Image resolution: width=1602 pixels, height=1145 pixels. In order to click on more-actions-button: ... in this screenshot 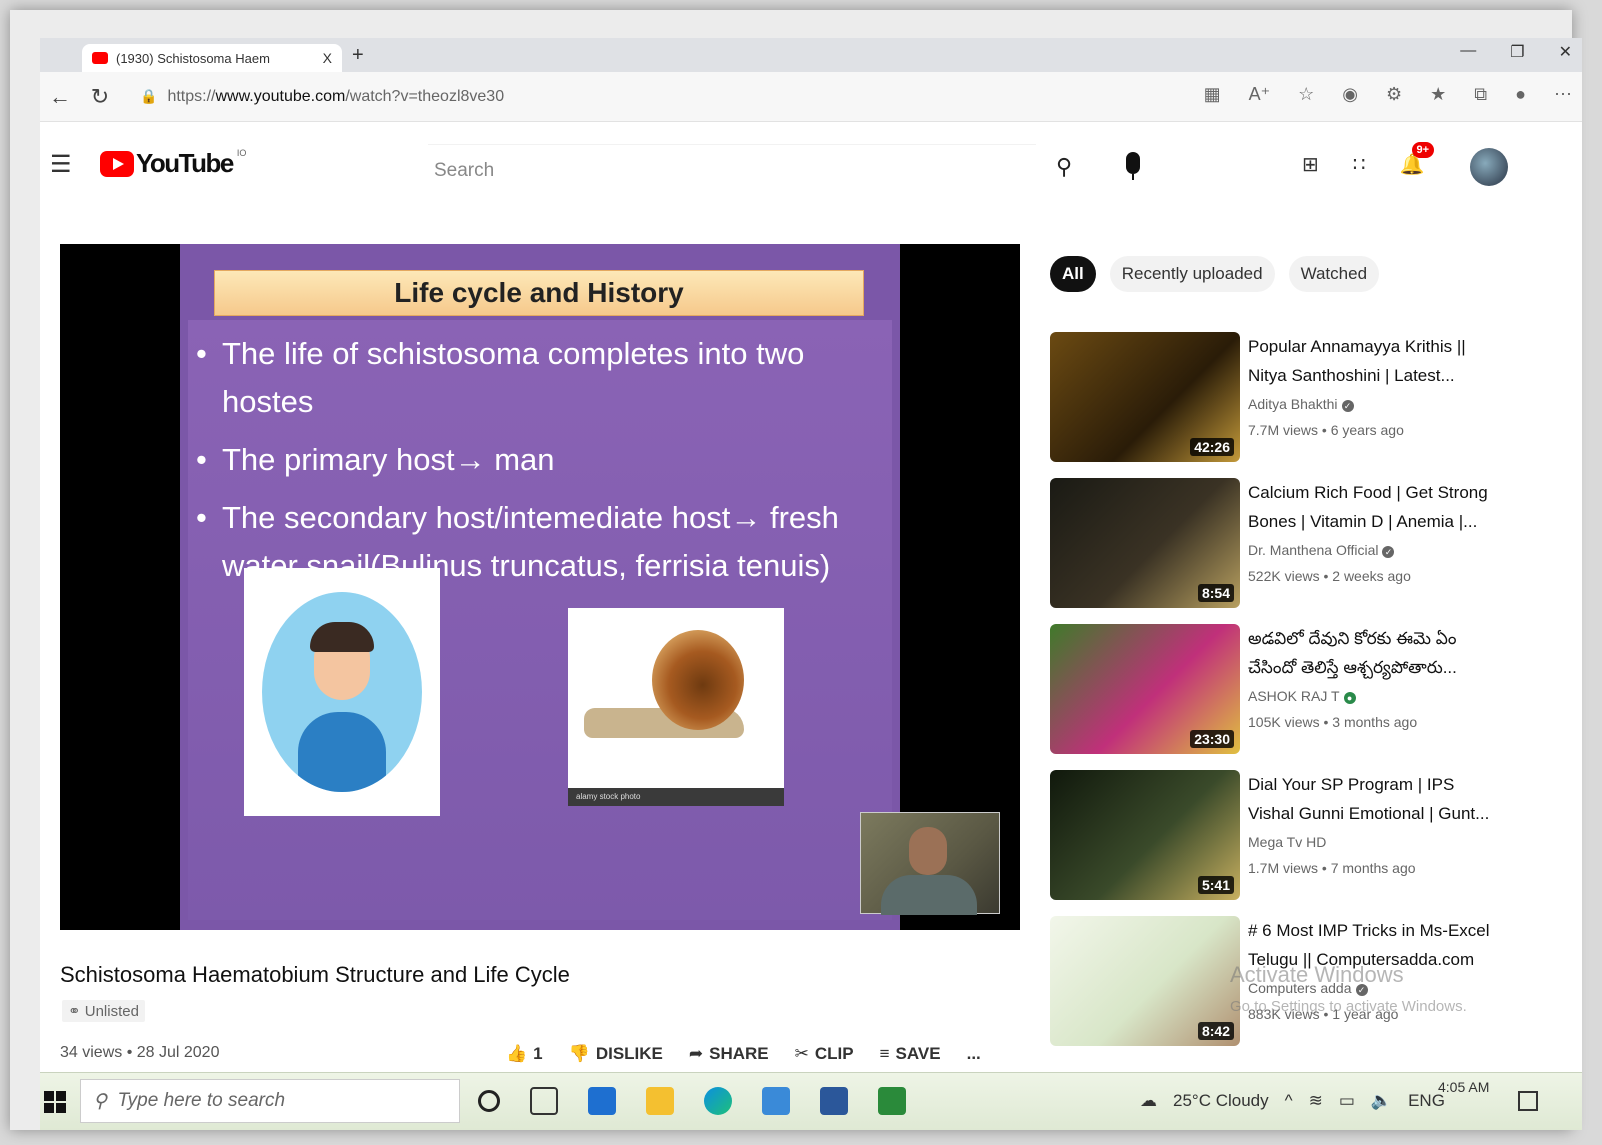, I will do `click(974, 1054)`.